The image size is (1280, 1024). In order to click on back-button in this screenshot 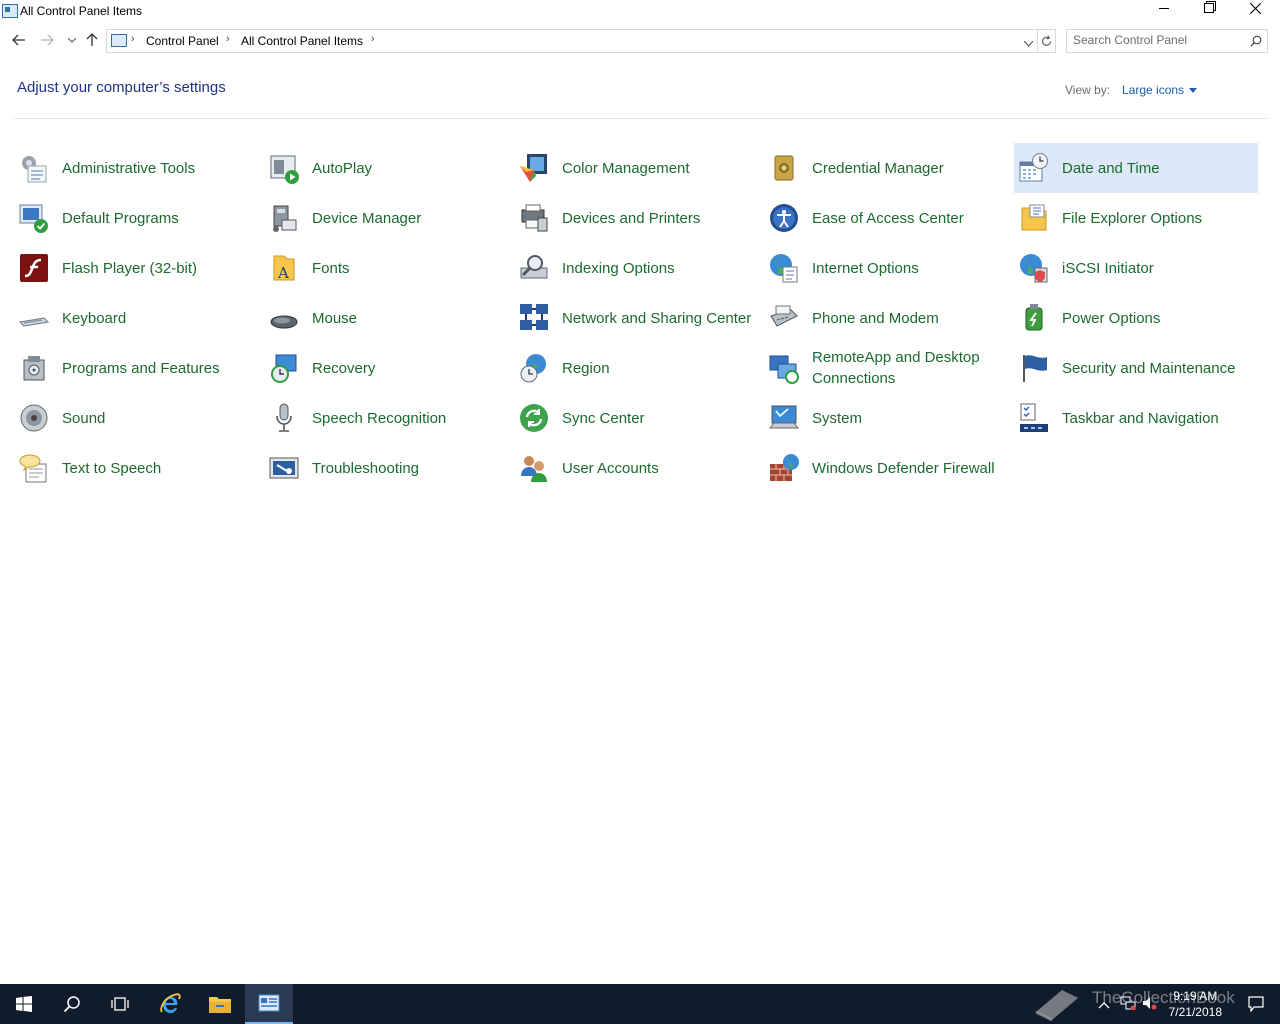, I will do `click(19, 40)`.